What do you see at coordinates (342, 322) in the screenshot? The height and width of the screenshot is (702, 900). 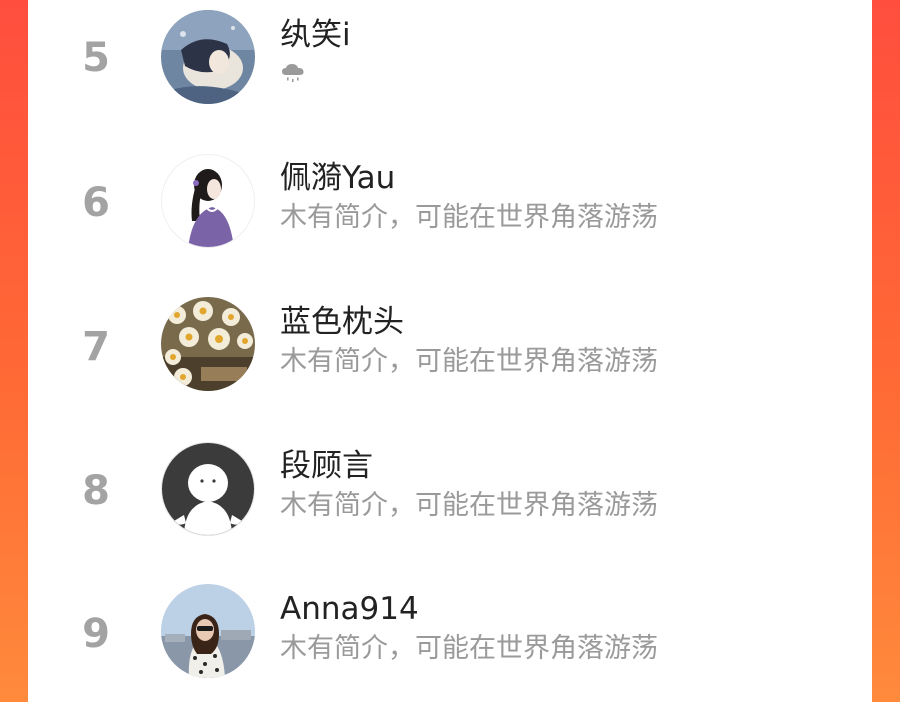 I see `user-name: 蓝色枕头` at bounding box center [342, 322].